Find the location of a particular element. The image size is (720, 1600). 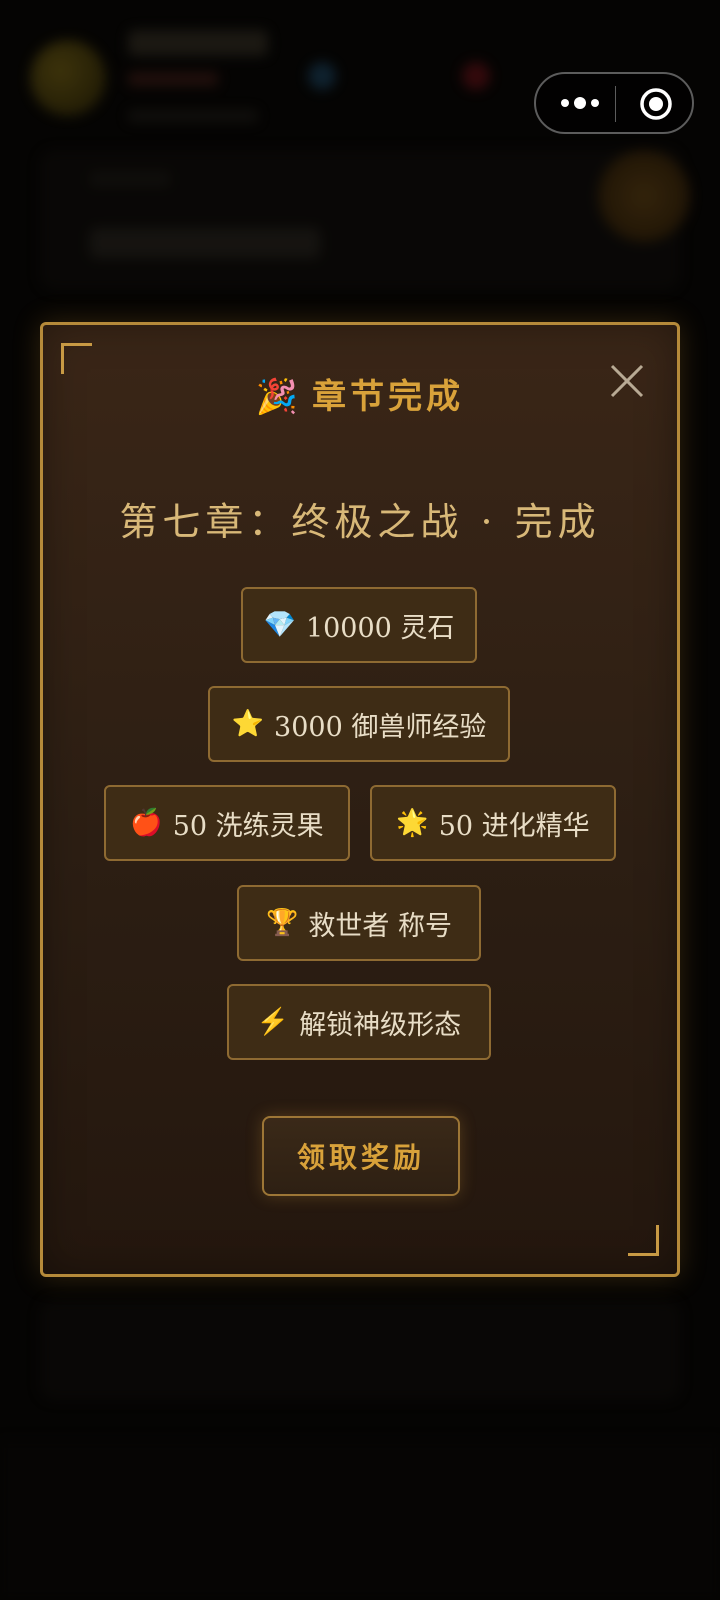

reward-label: 50 洗练灵果 is located at coordinates (248, 826).